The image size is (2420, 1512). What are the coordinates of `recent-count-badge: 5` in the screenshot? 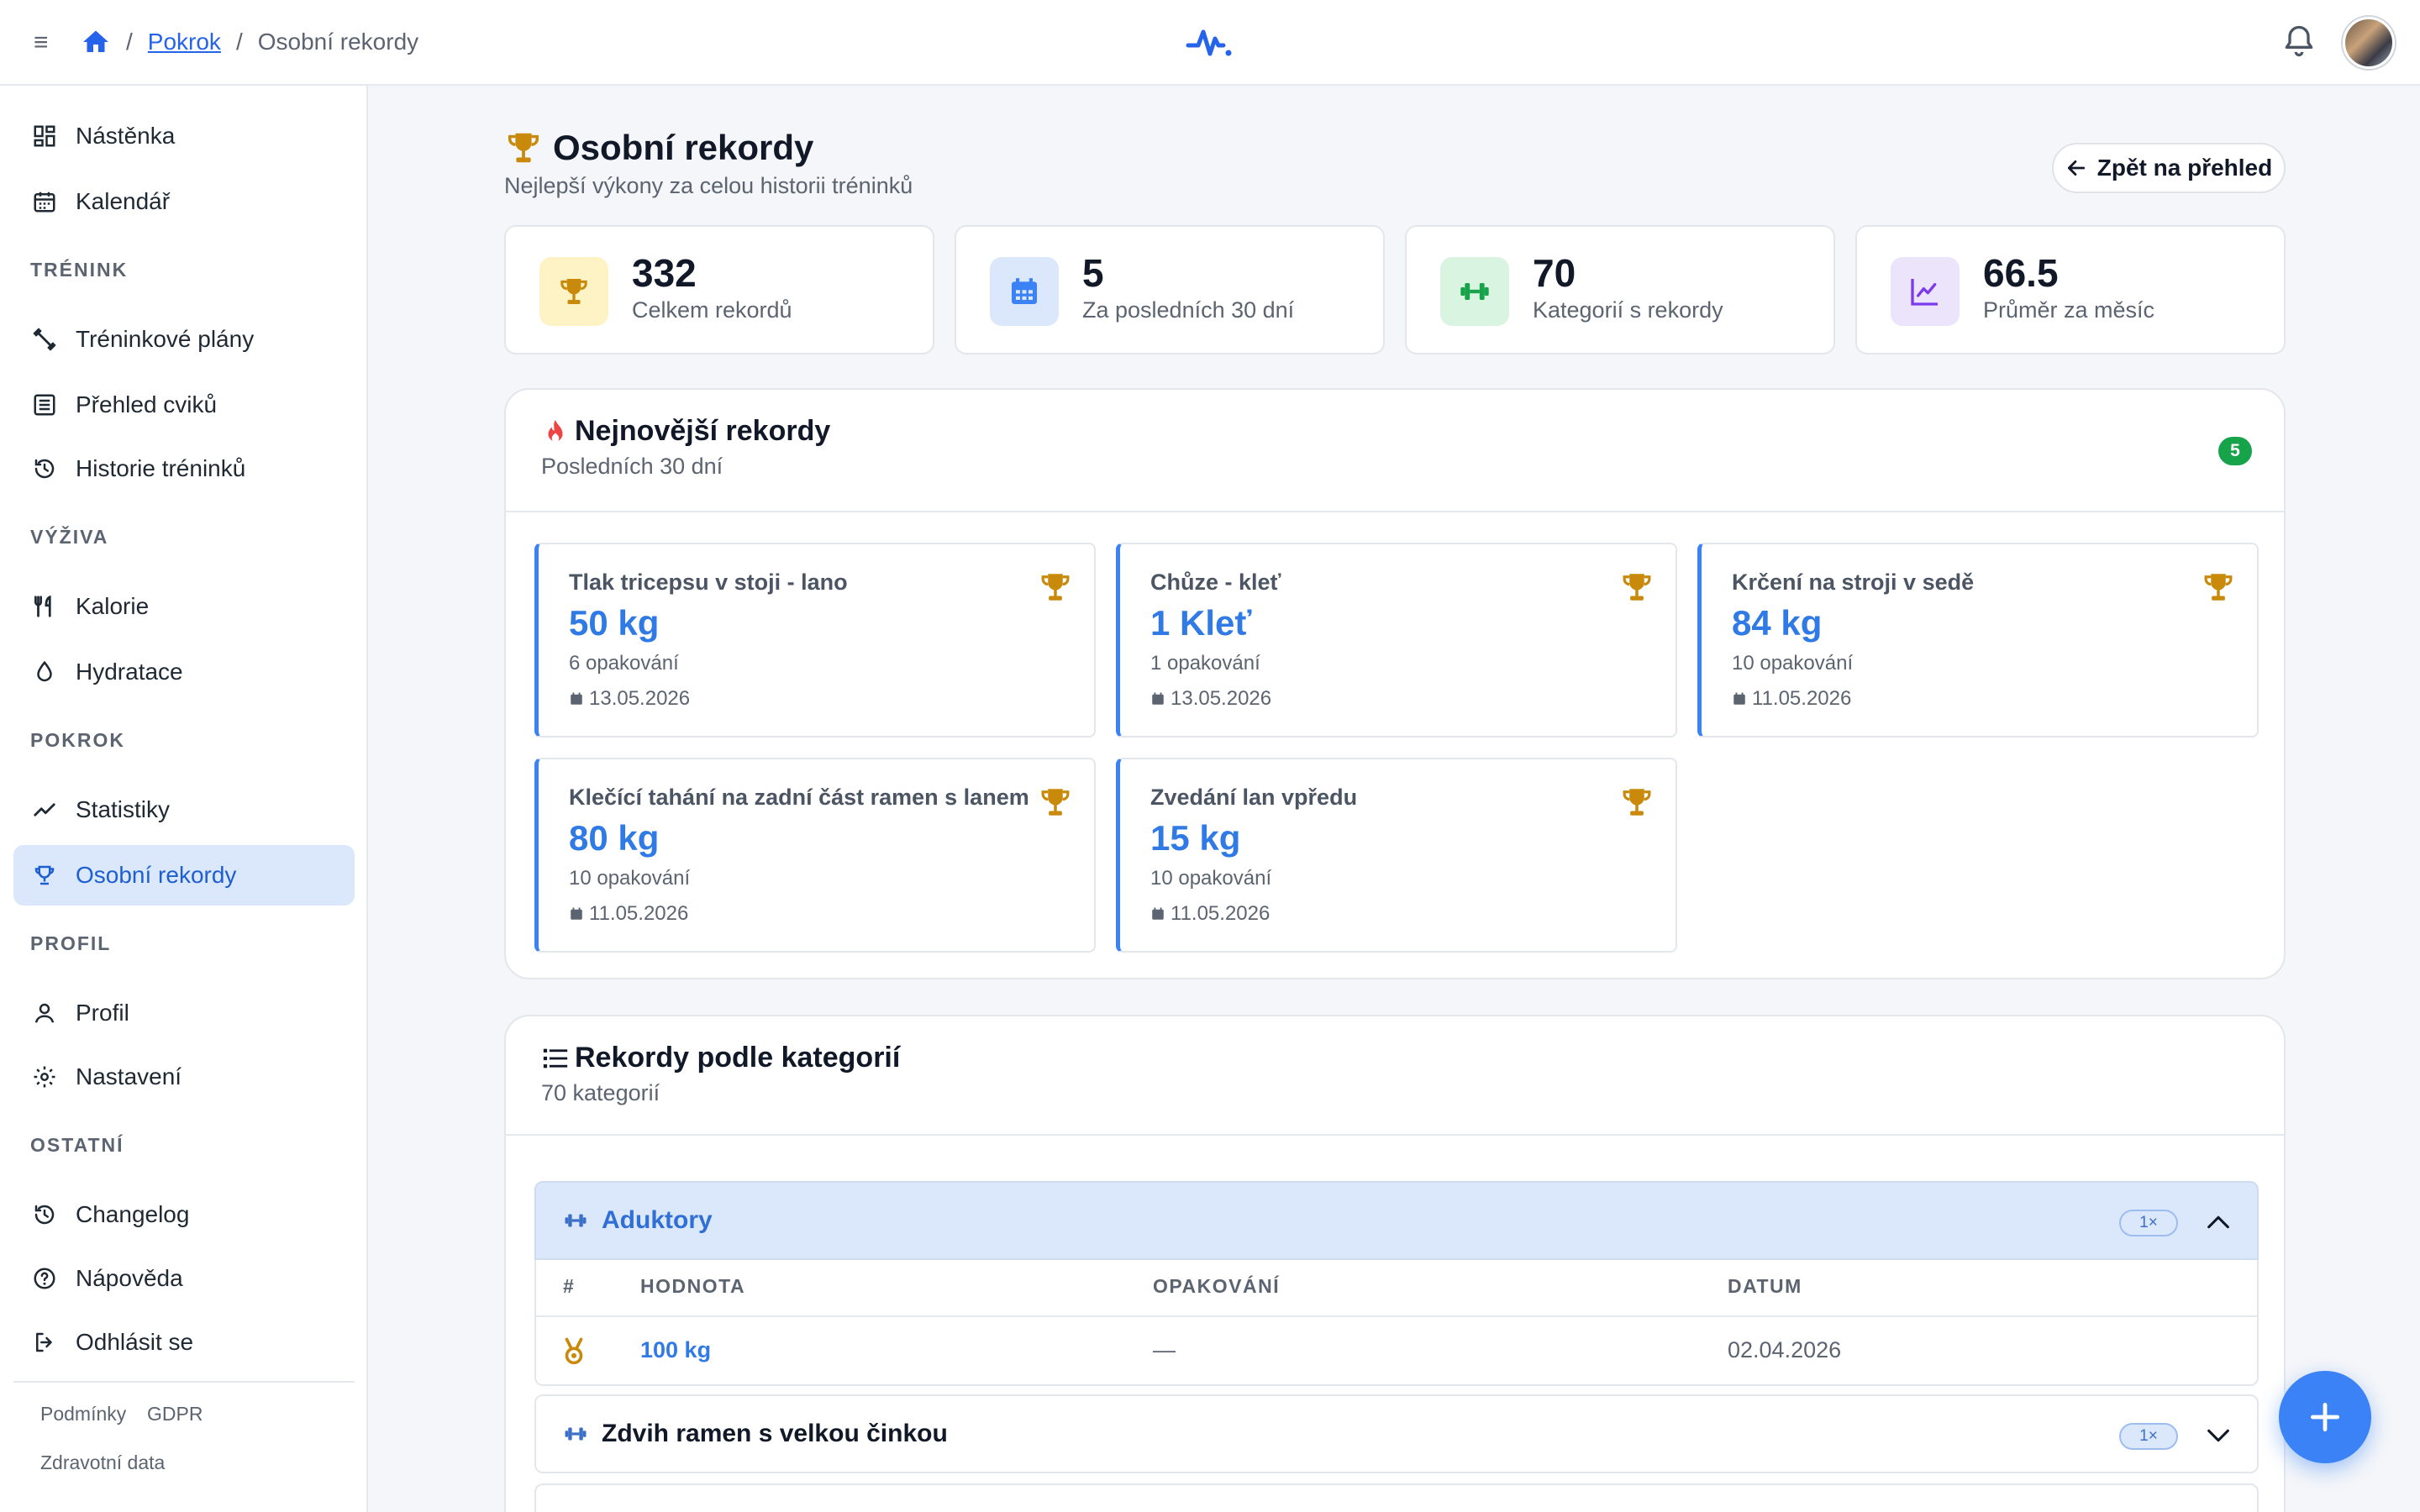 It's located at (2235, 451).